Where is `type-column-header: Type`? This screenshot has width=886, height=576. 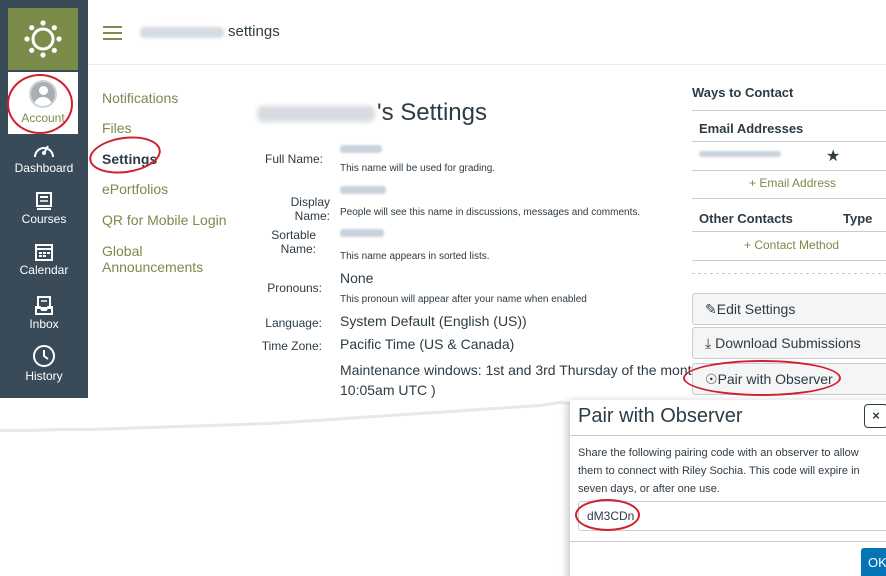
type-column-header: Type is located at coordinates (858, 218).